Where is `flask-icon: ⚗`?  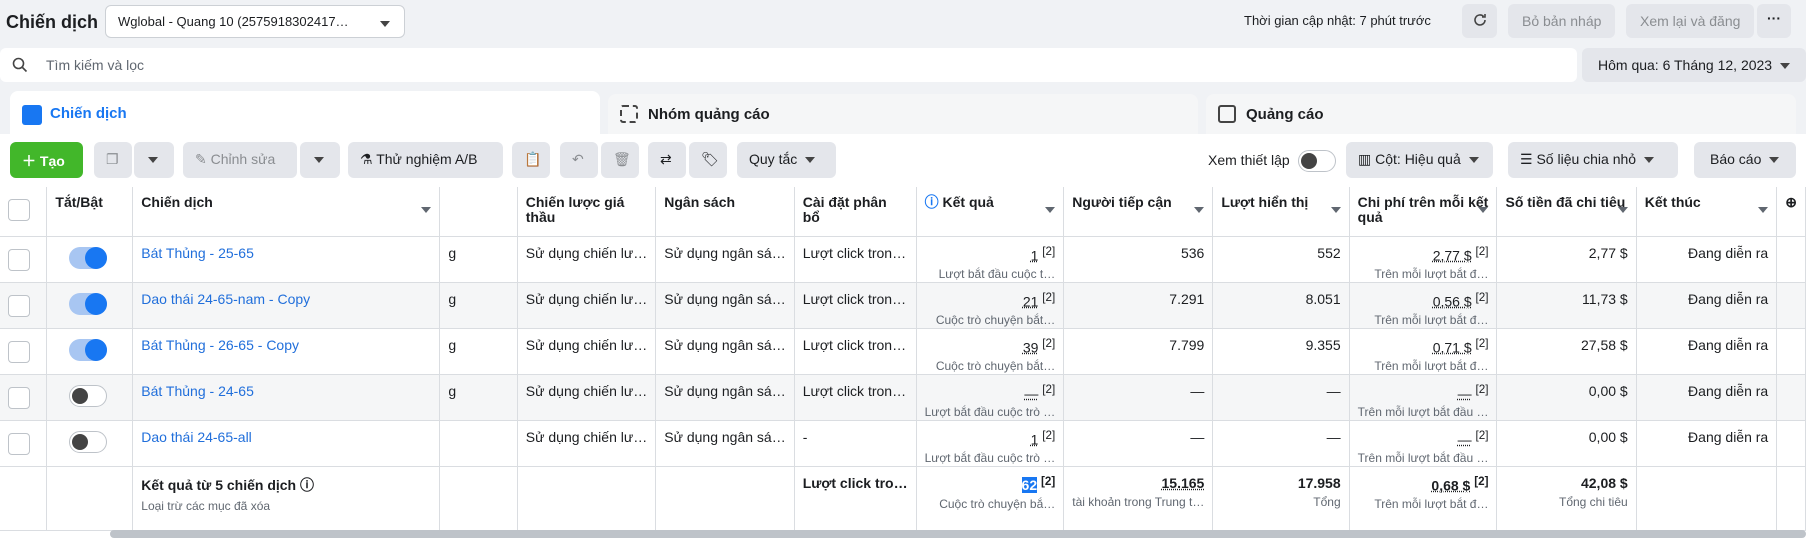
flask-icon: ⚗ is located at coordinates (366, 159).